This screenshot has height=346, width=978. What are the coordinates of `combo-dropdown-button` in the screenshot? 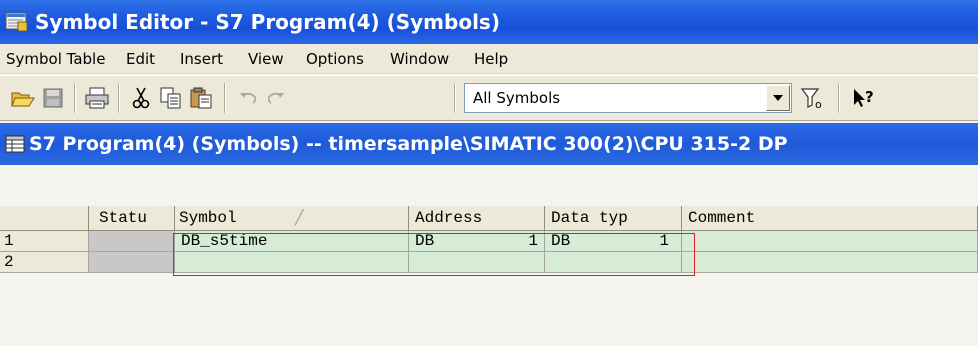 It's located at (778, 98).